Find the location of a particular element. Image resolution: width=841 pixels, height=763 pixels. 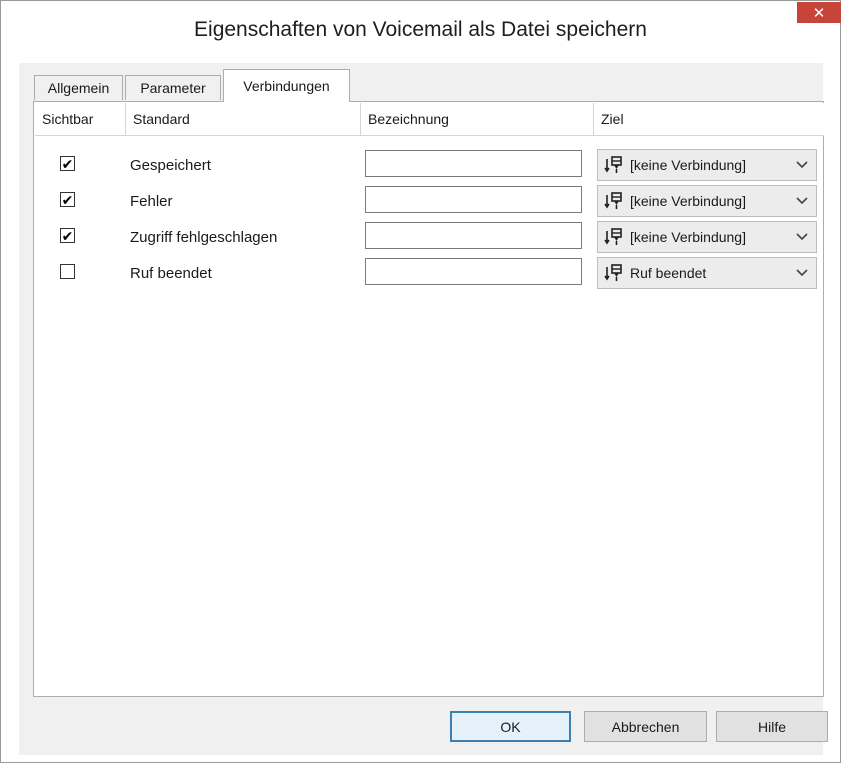

standard-label: Gespeichert is located at coordinates (170, 165).